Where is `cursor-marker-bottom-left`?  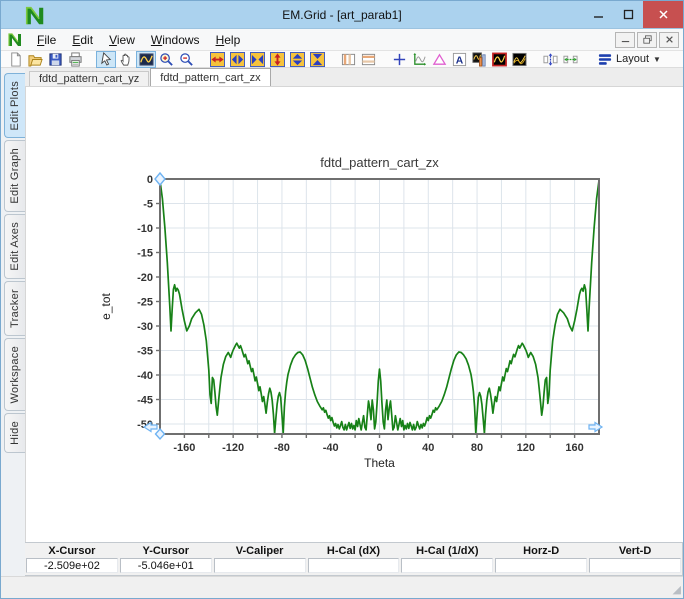
cursor-marker-bottom-left is located at coordinates (160, 434).